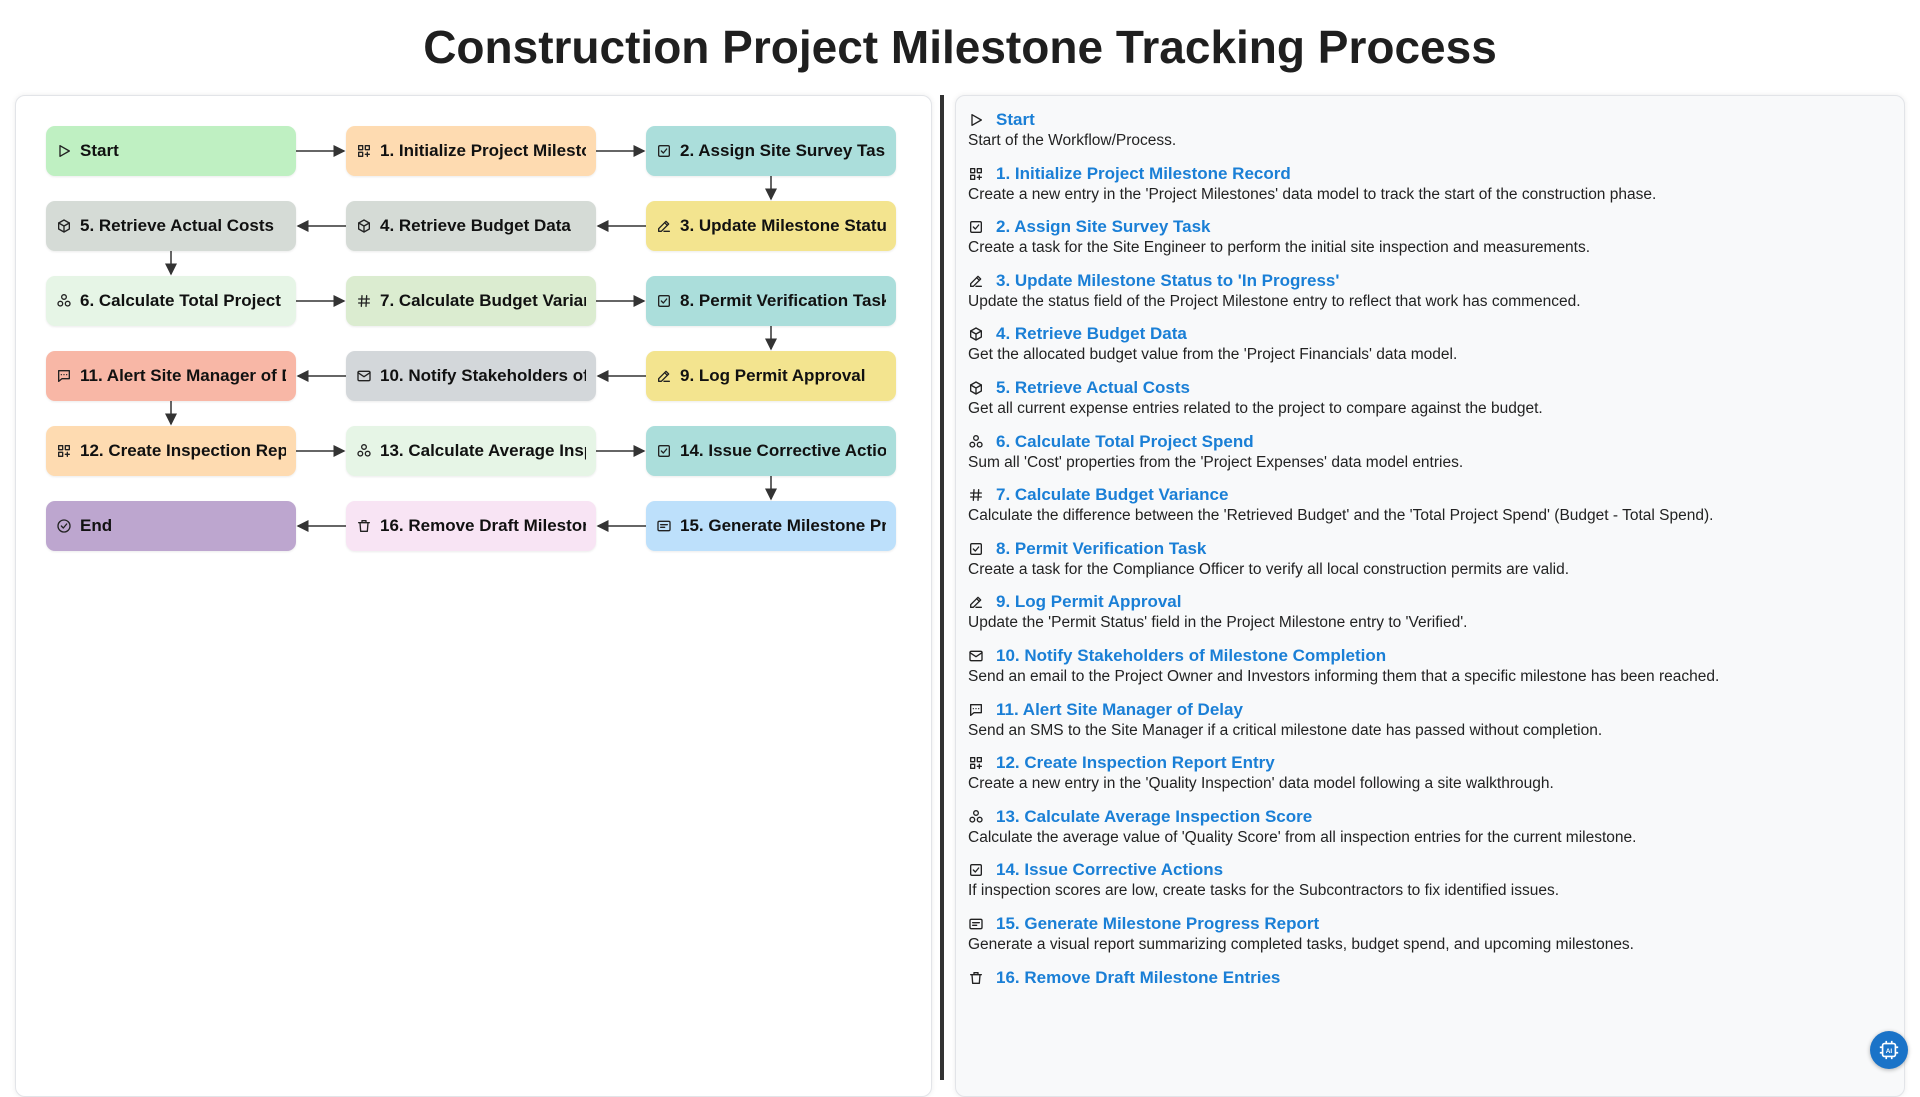 Image resolution: width=1920 pixels, height=1097 pixels. Describe the element at coordinates (1143, 174) in the screenshot. I see `step-title-link: 1. Initialize Project Milestone Record` at that location.